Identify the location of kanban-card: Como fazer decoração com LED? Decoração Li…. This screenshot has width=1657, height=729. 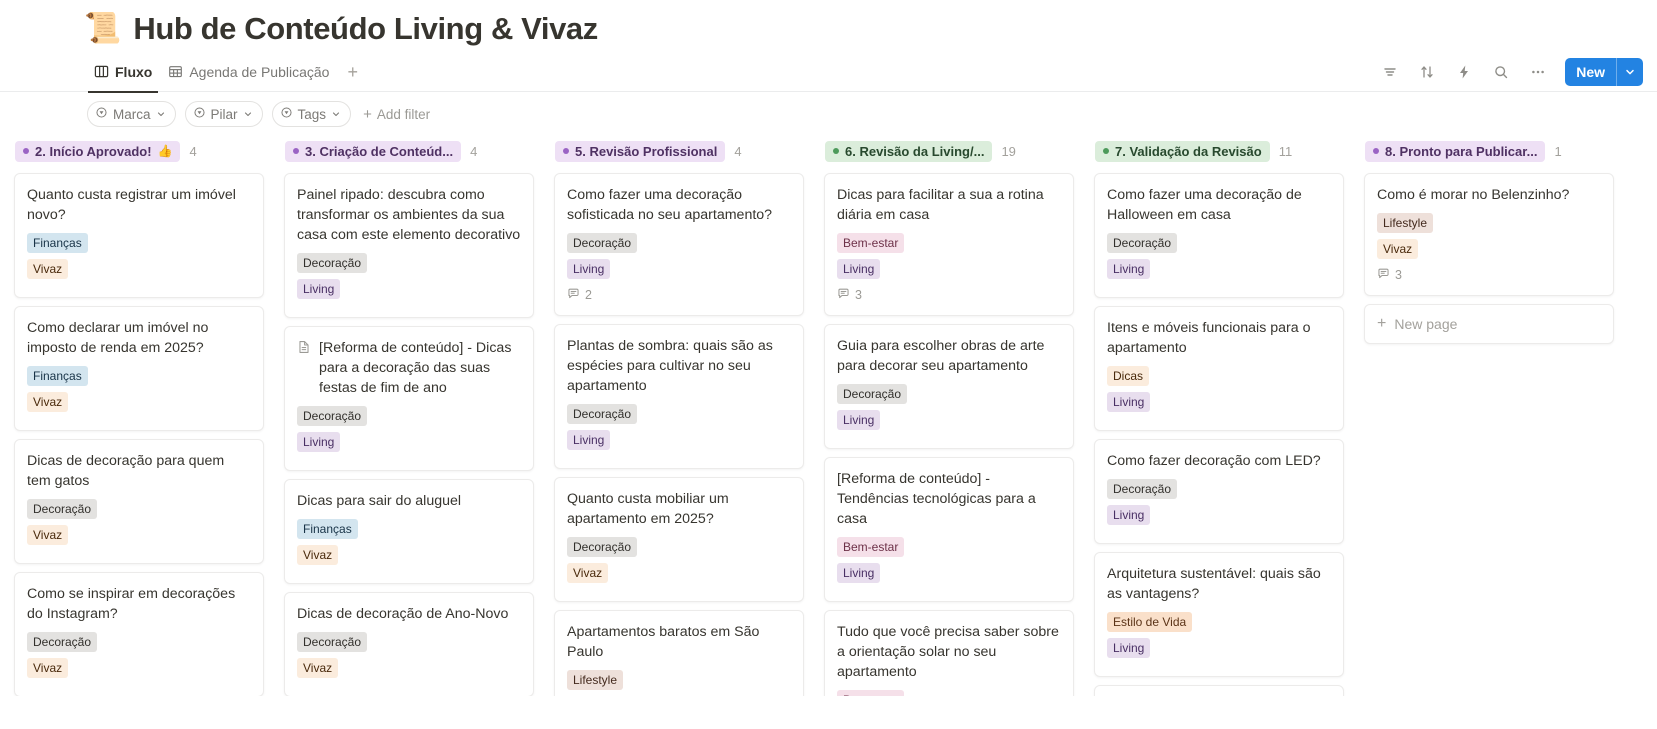
(1219, 491).